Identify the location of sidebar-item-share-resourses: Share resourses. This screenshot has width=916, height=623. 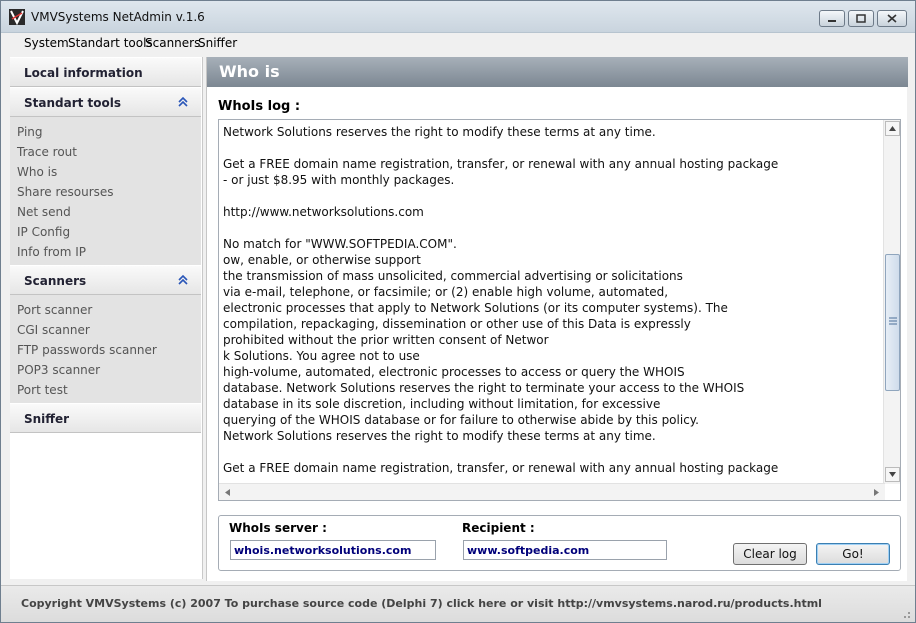
(65, 192).